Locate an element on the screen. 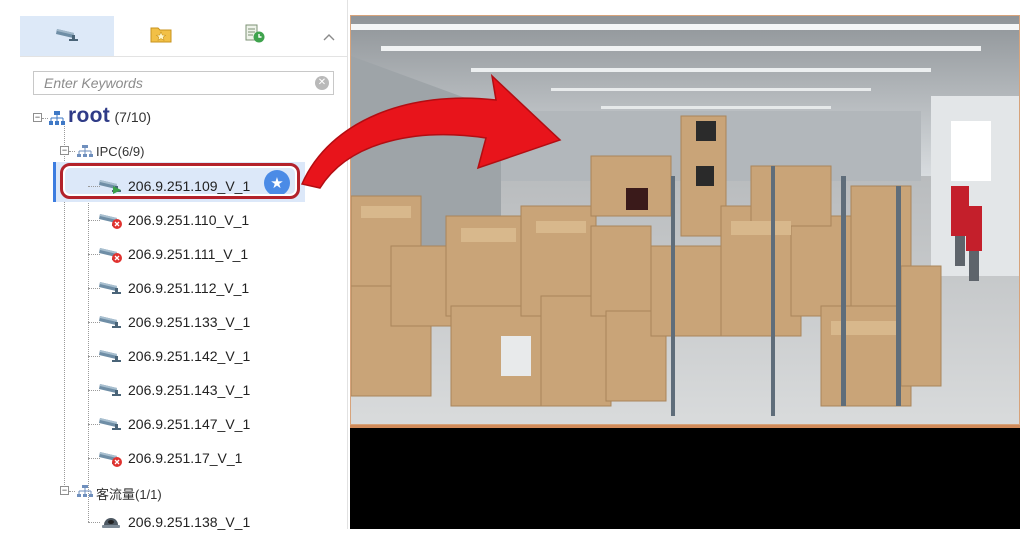 Image resolution: width=1020 pixels, height=537 pixels. camera-icon is located at coordinates (67, 36).